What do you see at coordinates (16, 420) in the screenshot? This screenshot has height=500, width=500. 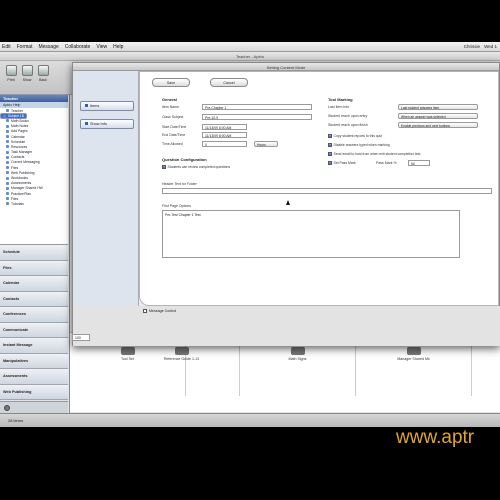 I see `status-text: 28 items` at bounding box center [16, 420].